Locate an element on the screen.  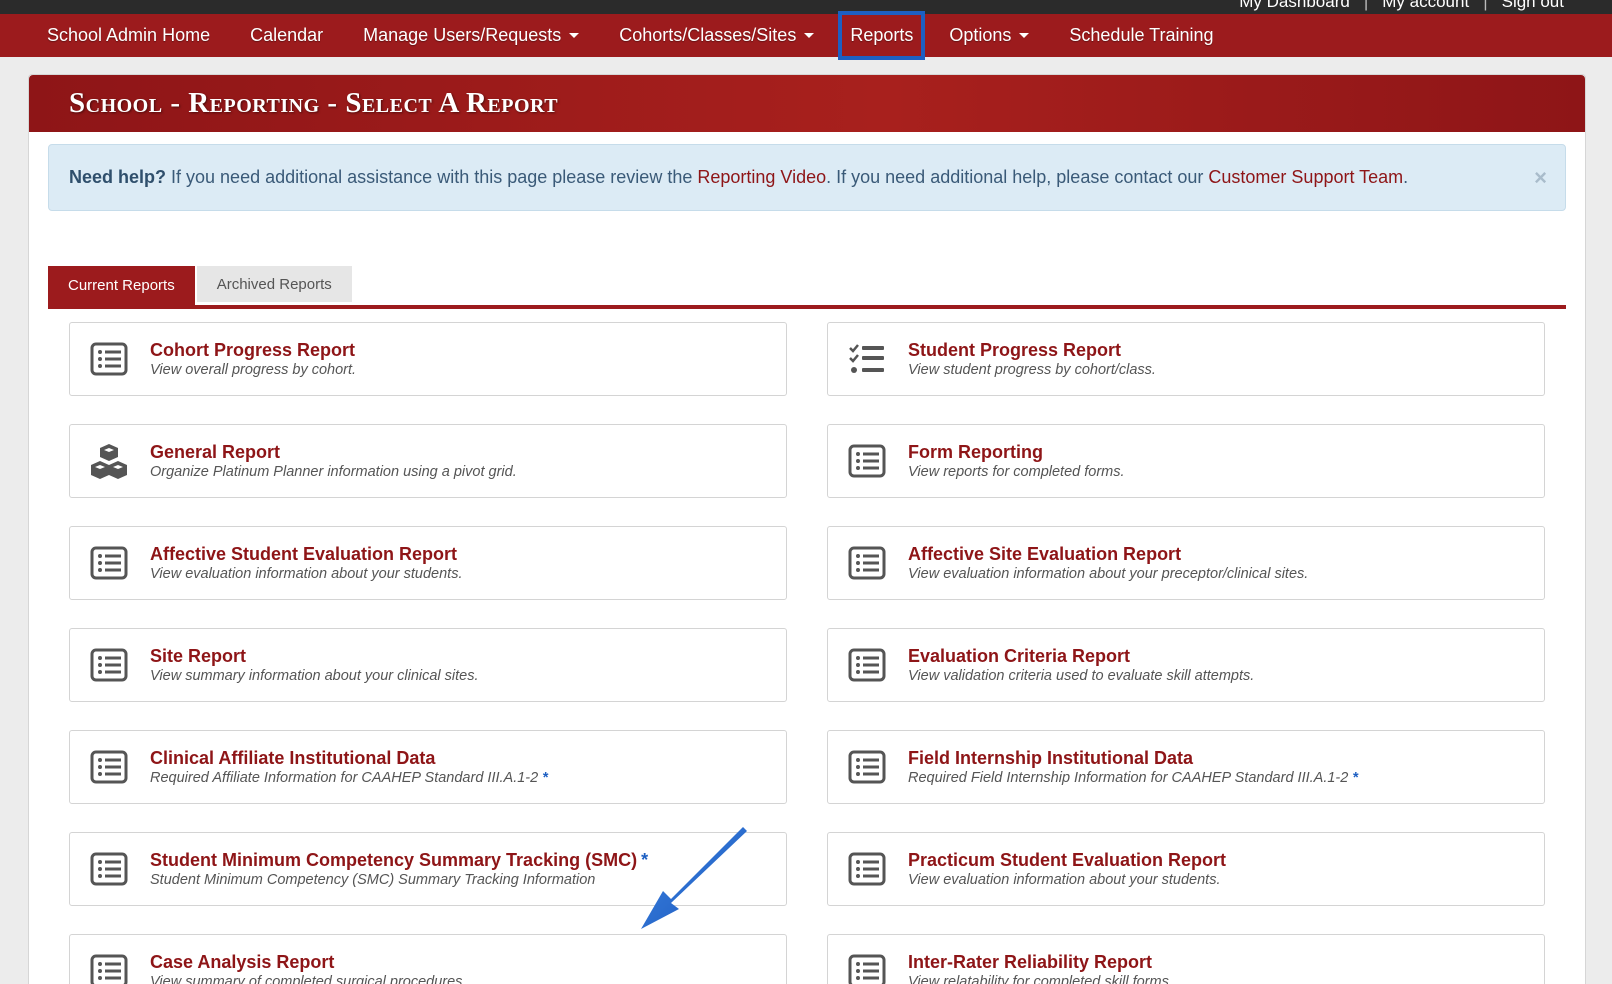
report-description-text: View student progress by cohort/class. is located at coordinates (1032, 370).